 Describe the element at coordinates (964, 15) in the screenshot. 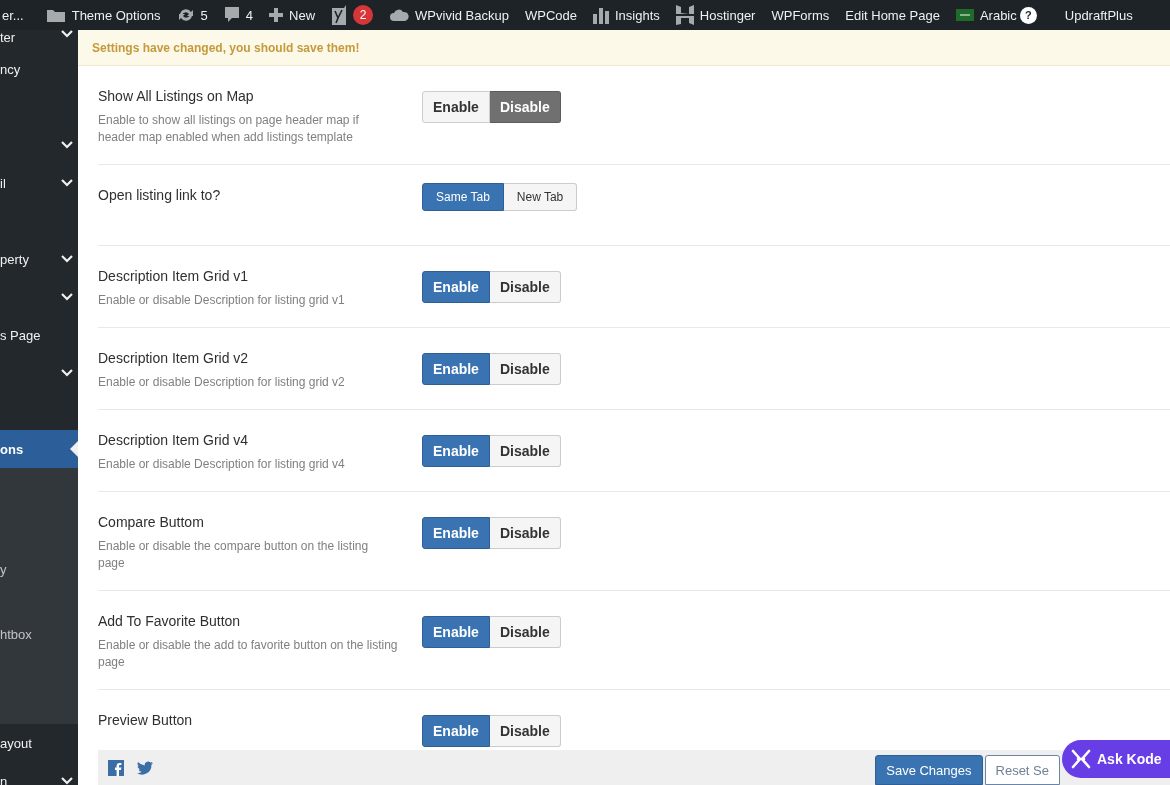

I see `flag-icon` at that location.